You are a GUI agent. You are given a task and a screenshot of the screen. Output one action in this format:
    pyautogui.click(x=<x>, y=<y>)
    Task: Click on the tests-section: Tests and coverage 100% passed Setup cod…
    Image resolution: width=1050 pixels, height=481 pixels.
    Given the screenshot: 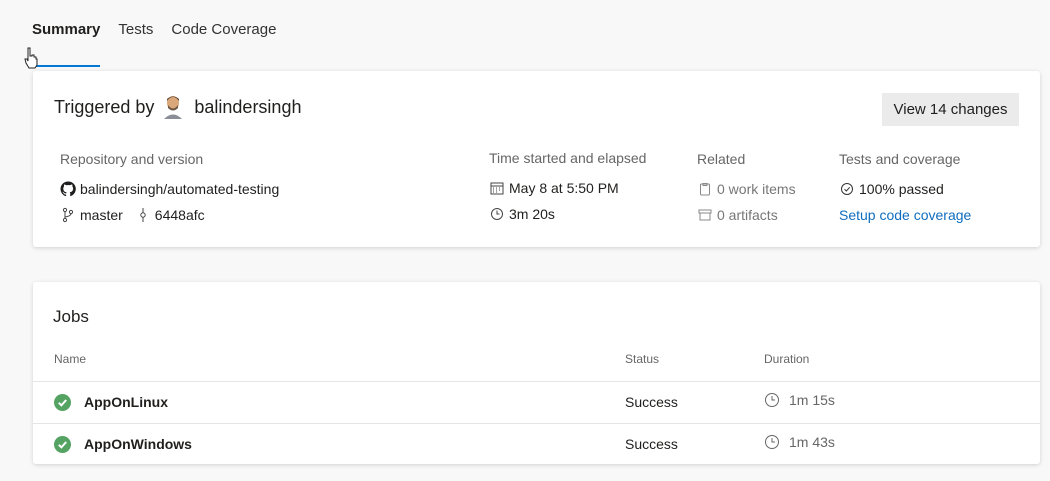 What is the action you would take?
    pyautogui.click(x=905, y=189)
    